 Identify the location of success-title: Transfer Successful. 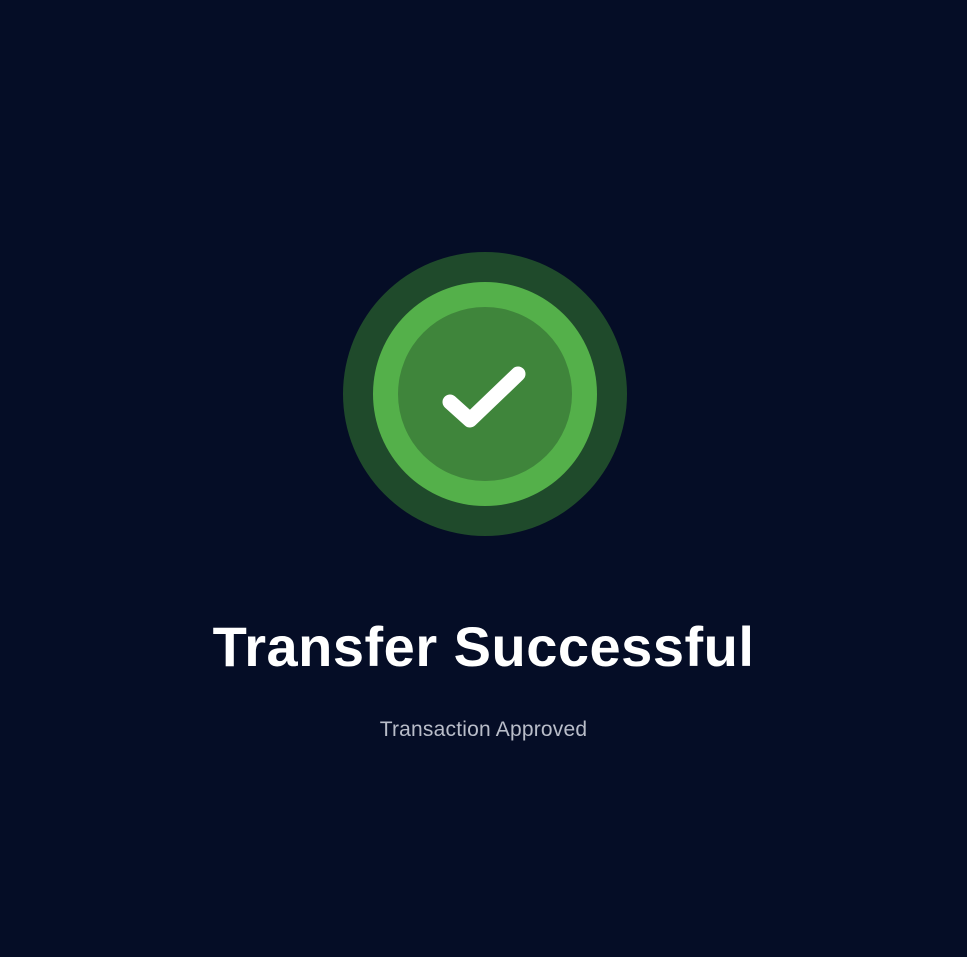
(483, 646).